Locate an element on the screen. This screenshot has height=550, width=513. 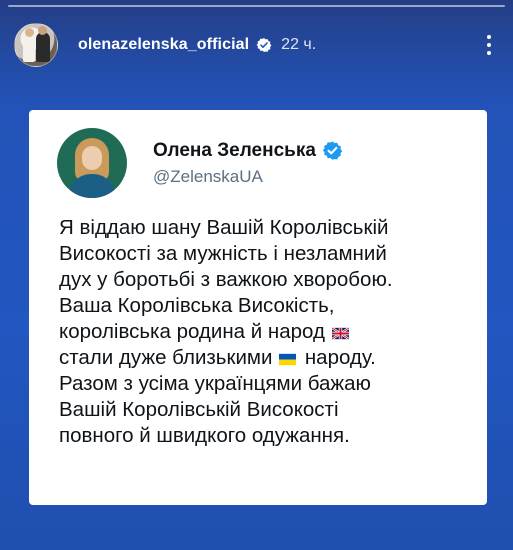
tweet-line-text: королівська родина й народ is located at coordinates (192, 331).